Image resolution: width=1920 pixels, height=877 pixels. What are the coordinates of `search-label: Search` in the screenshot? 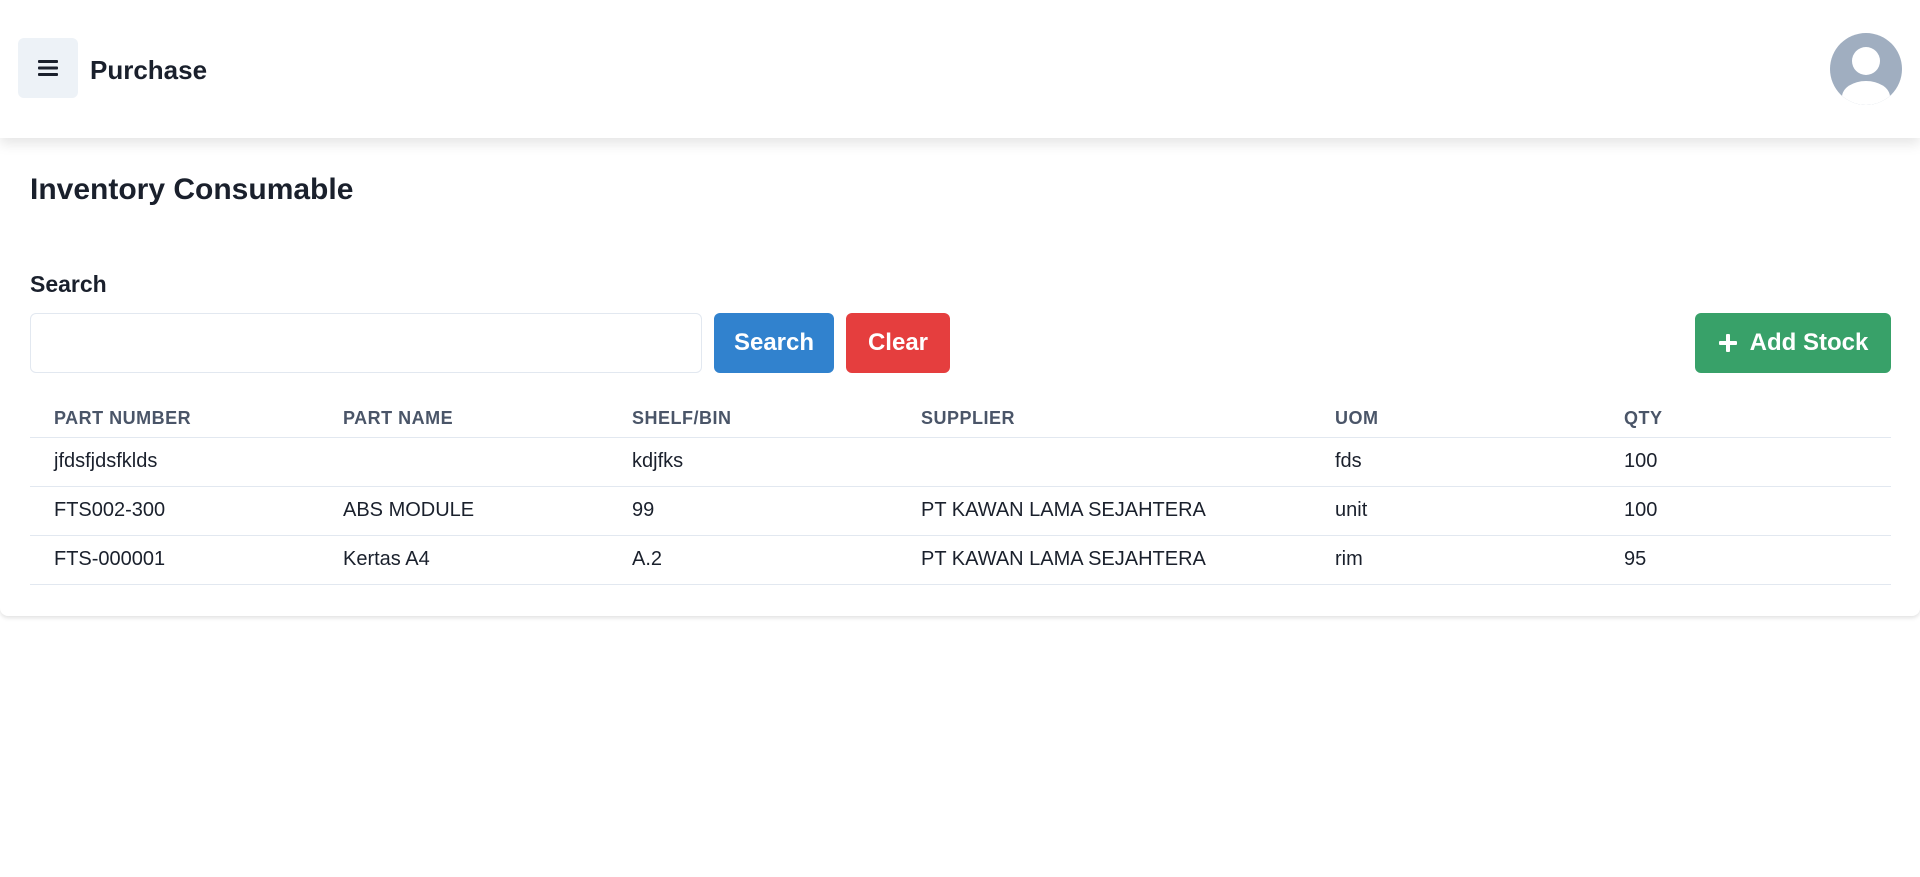 It's located at (68, 284).